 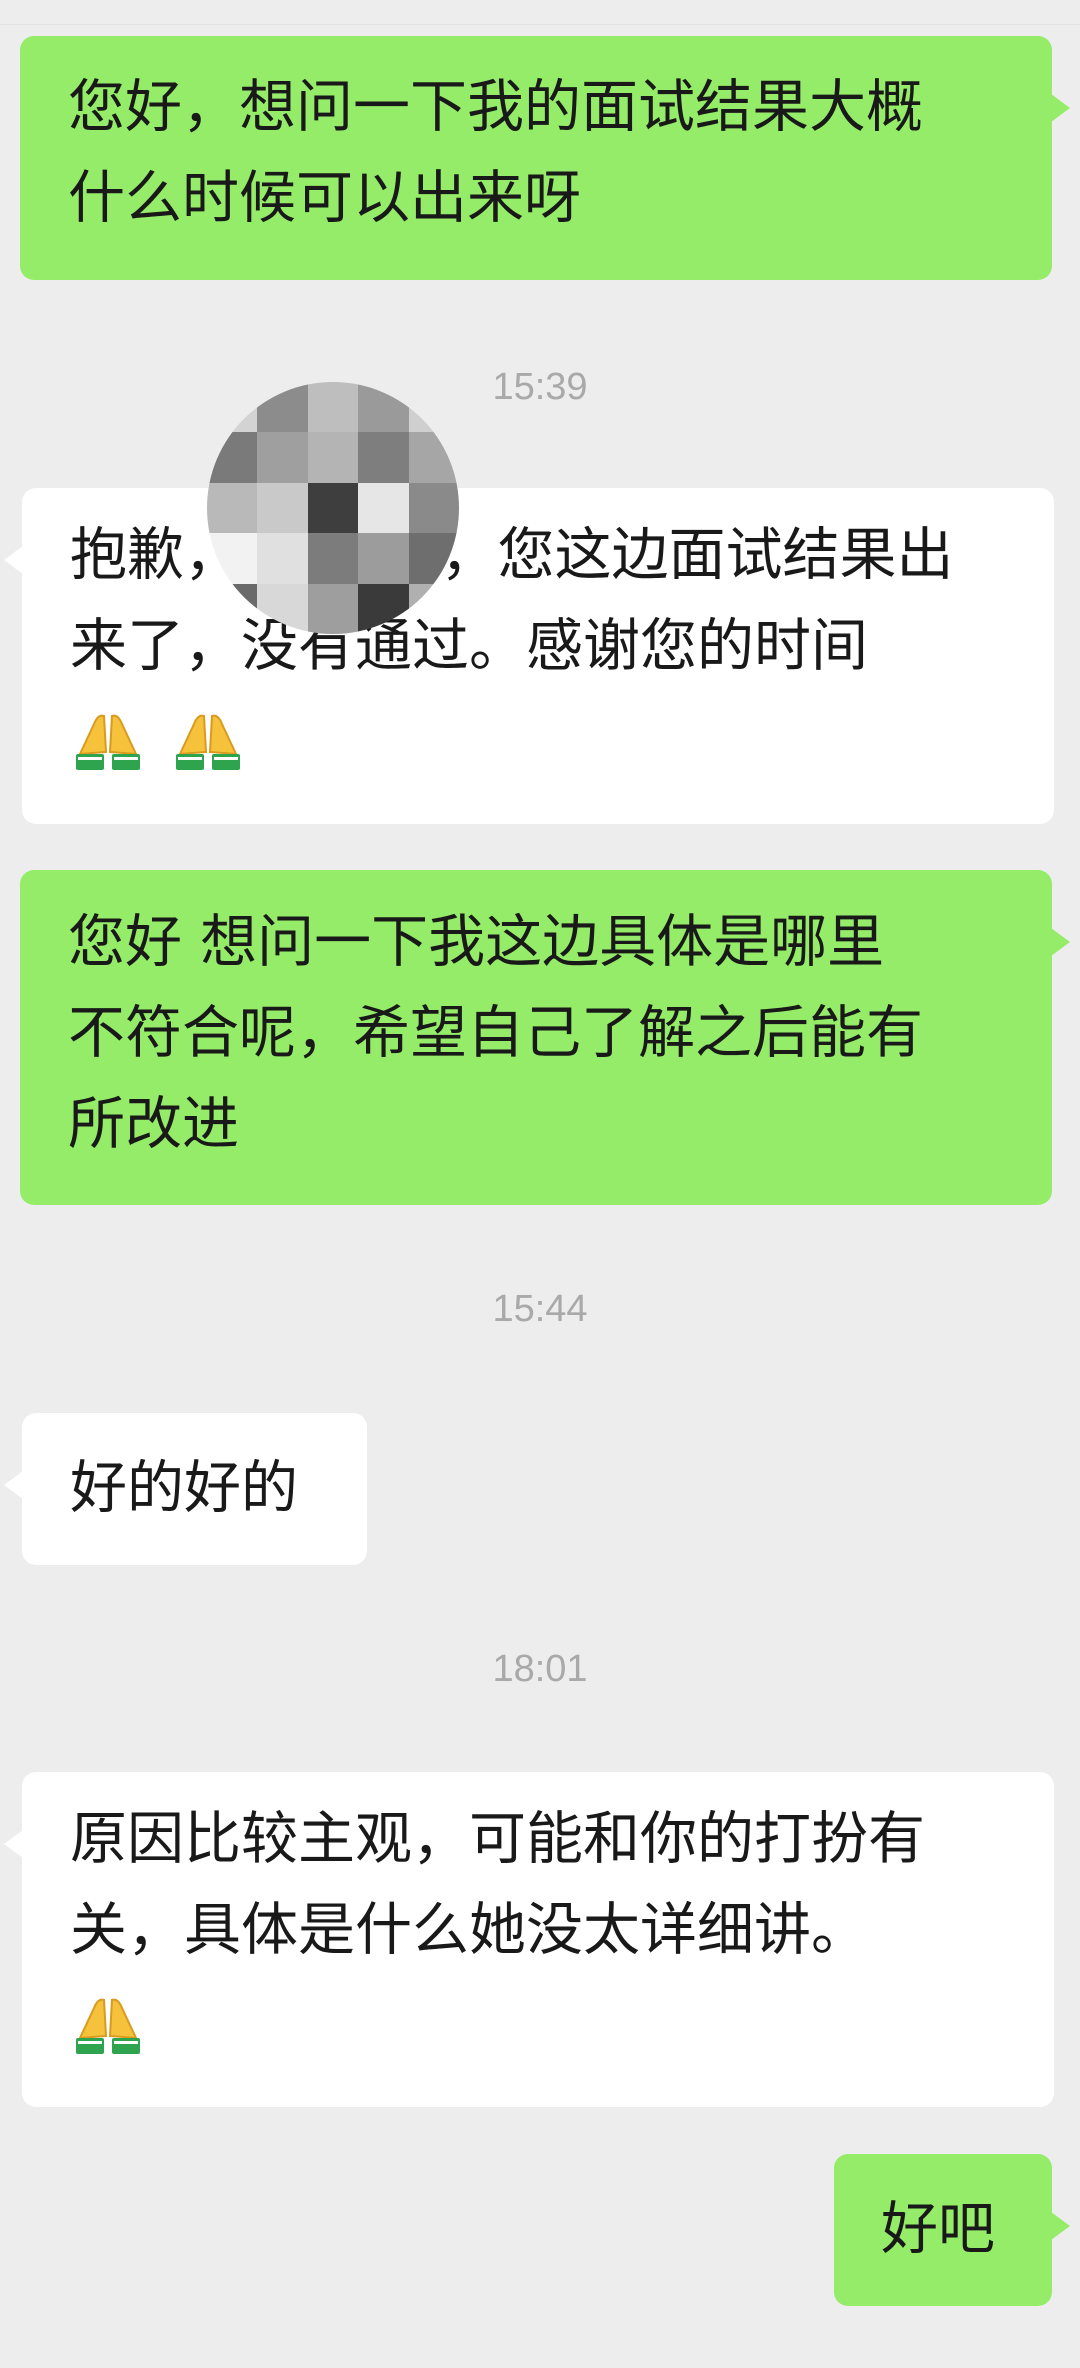 I want to click on top-divider, so click(x=540, y=24).